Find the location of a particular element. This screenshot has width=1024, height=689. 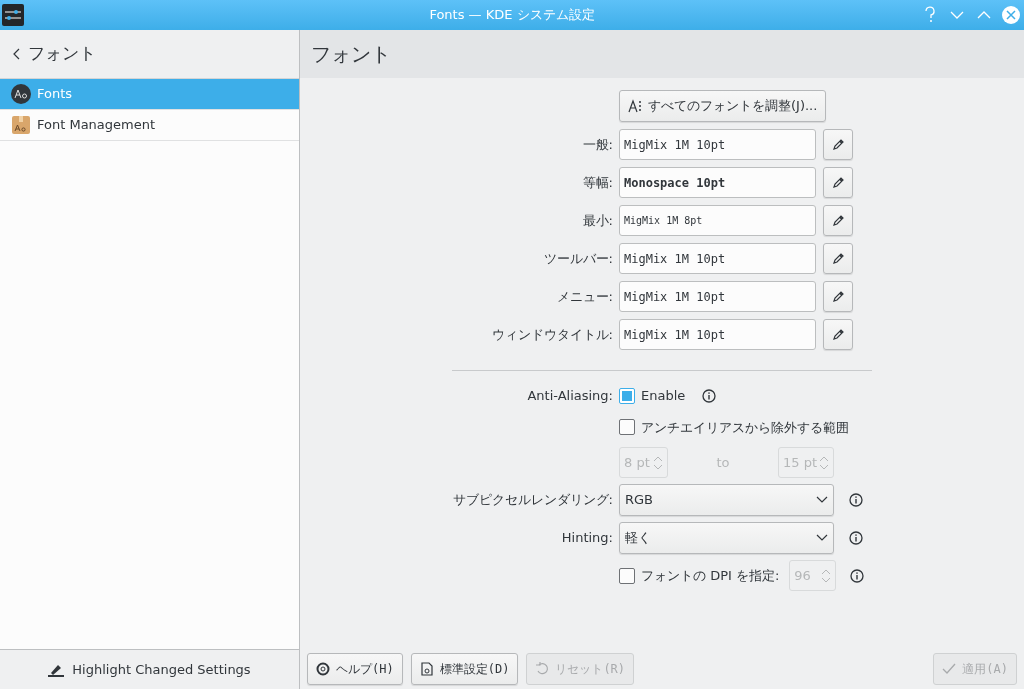

font-icon is located at coordinates (21, 94).